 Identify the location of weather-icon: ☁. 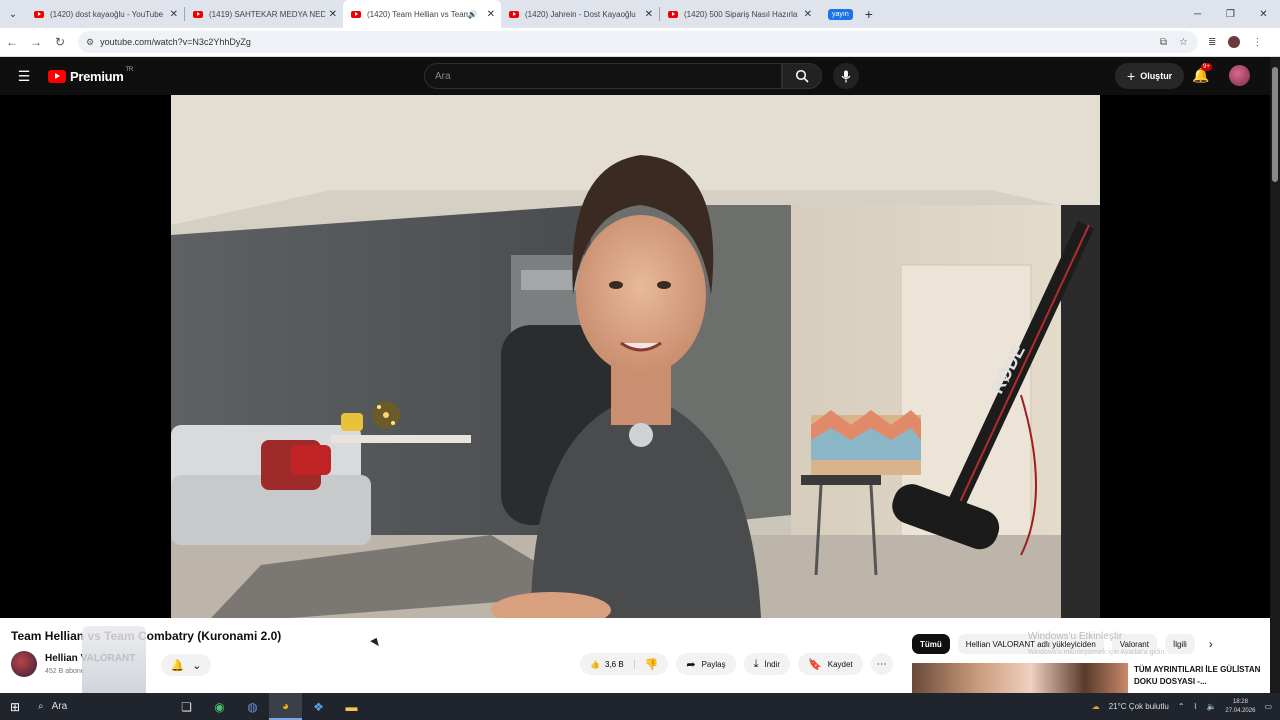
(1096, 706).